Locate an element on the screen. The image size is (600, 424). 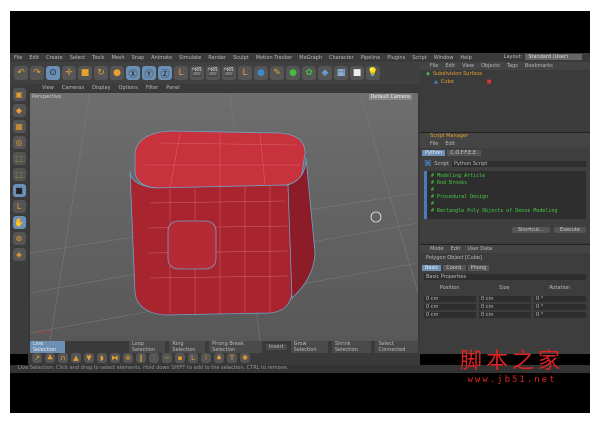
extrude-icon: ▲ is located at coordinates (76, 358).